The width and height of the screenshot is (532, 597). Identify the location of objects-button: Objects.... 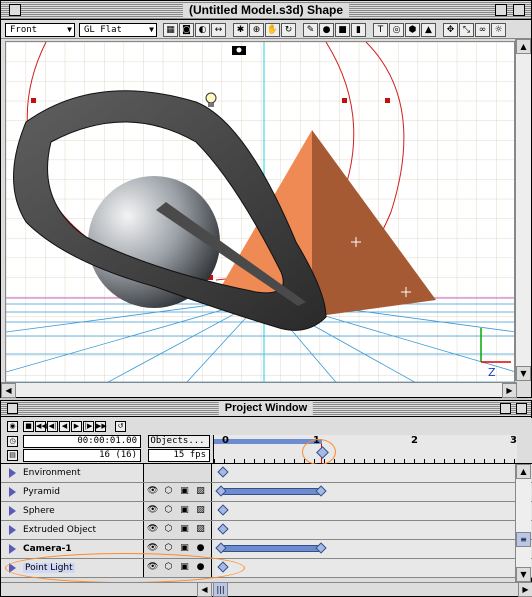
(179, 441).